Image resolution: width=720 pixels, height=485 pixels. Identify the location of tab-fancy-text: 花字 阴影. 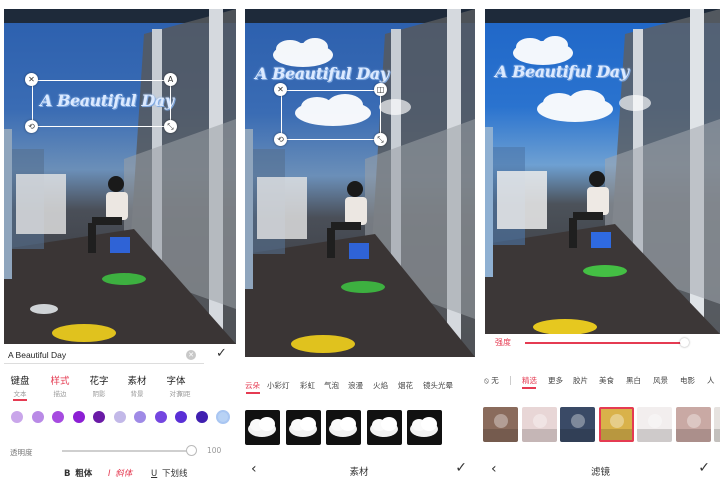
(99, 385).